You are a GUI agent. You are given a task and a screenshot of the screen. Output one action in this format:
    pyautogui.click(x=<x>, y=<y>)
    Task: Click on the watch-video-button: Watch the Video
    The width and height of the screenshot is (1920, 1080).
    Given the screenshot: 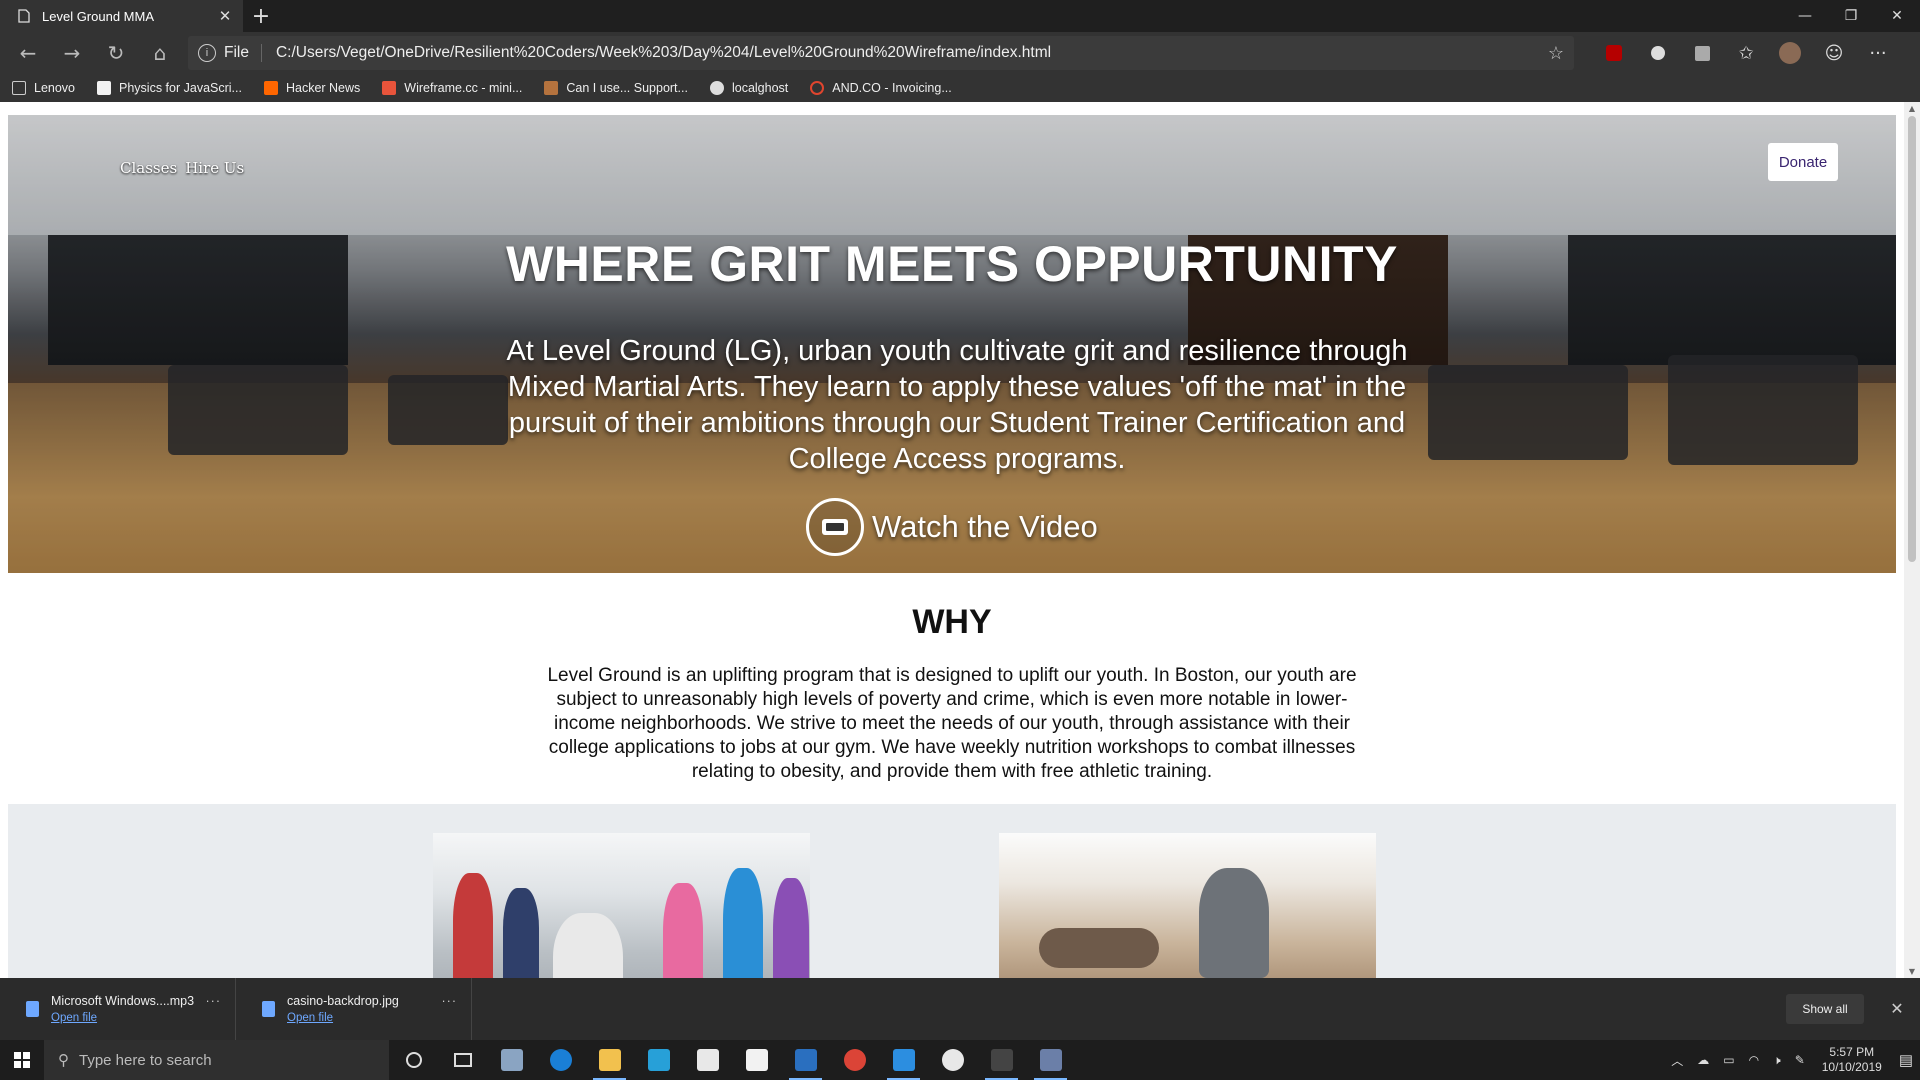 What is the action you would take?
    pyautogui.click(x=952, y=527)
    